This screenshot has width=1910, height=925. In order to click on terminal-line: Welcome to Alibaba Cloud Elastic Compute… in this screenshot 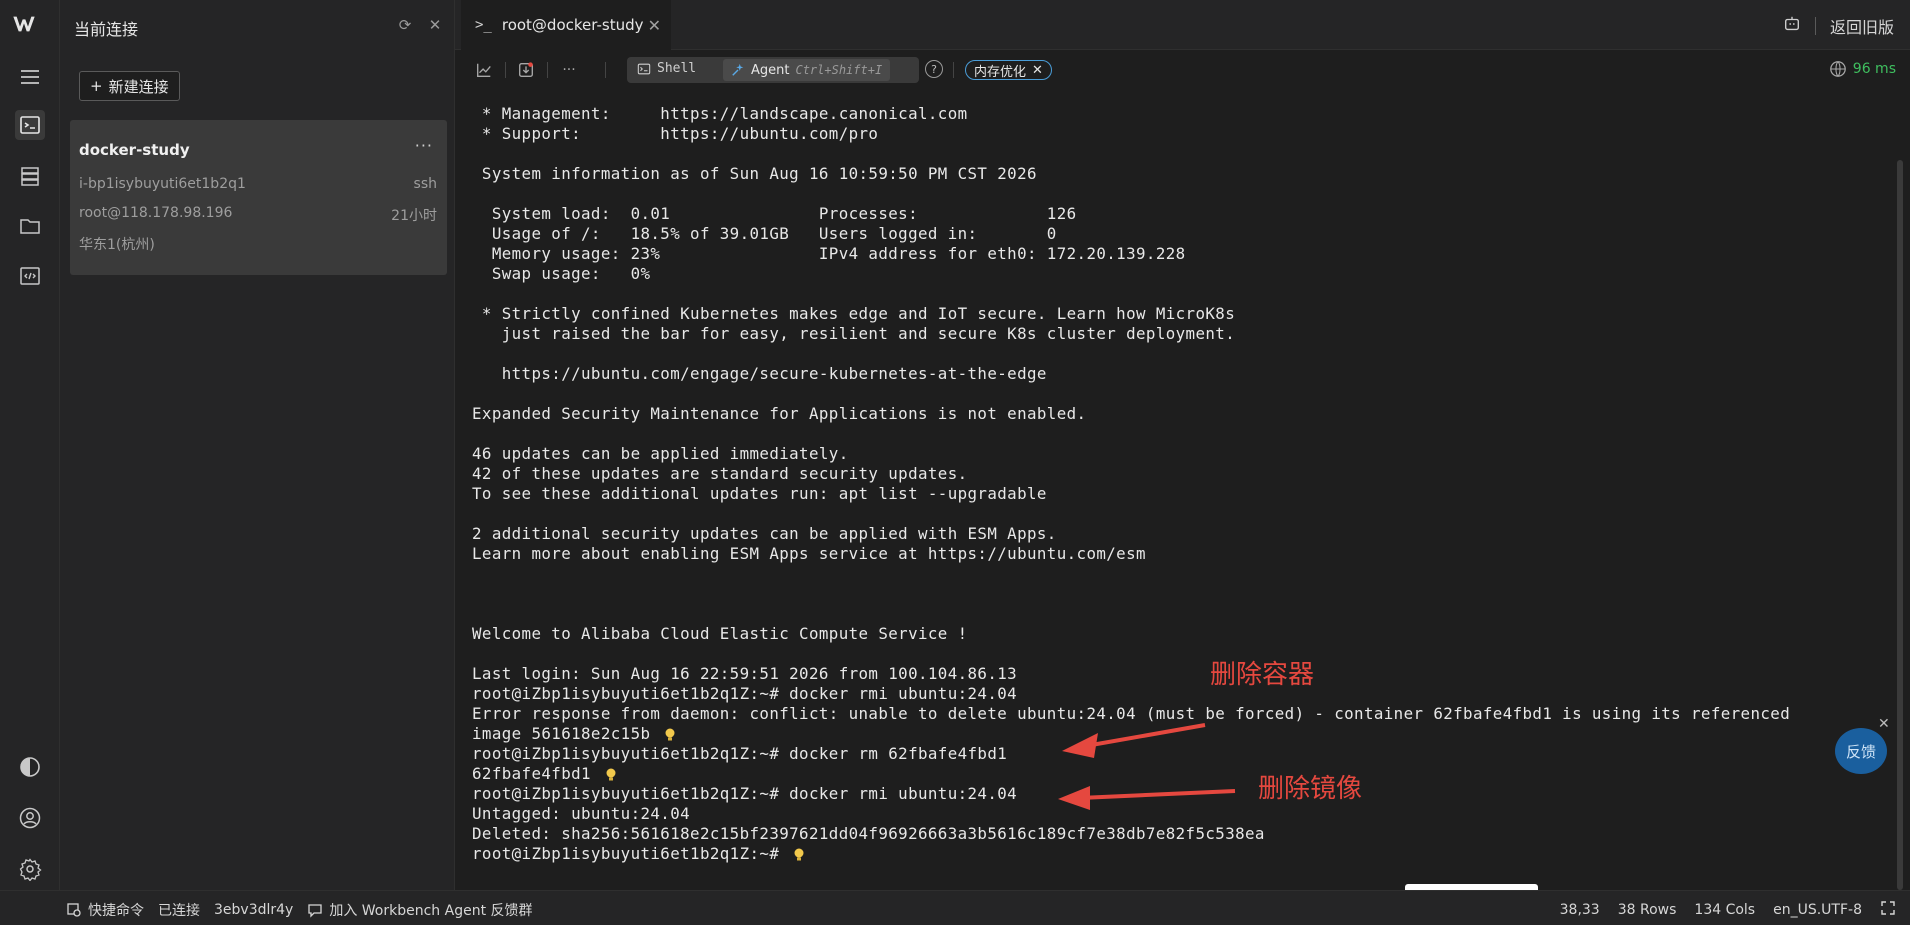, I will do `click(1182, 634)`.